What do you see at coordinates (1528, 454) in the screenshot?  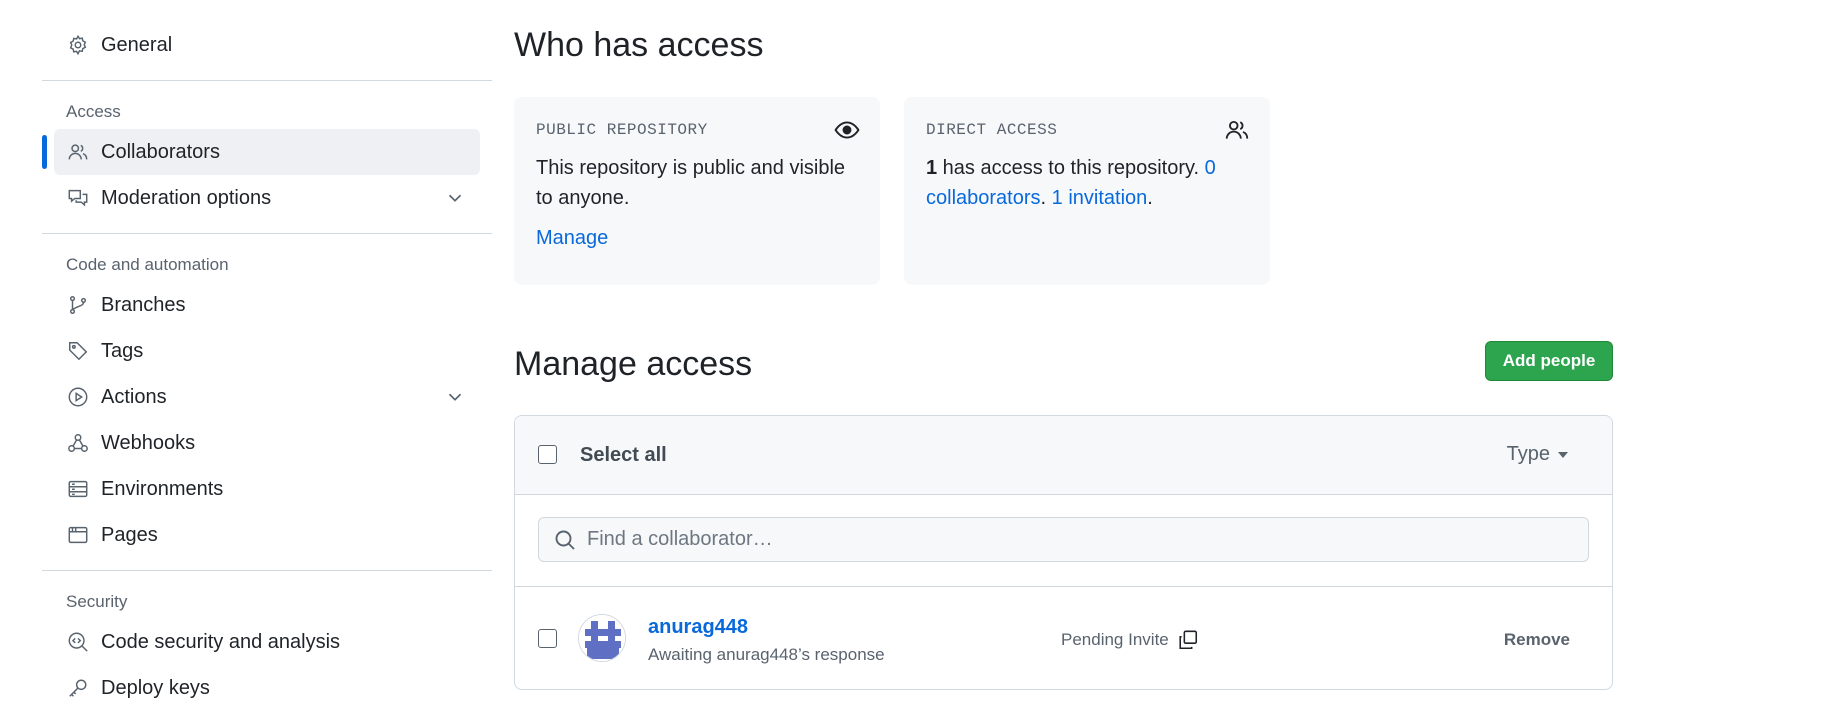 I see `type-filter-label: Type` at bounding box center [1528, 454].